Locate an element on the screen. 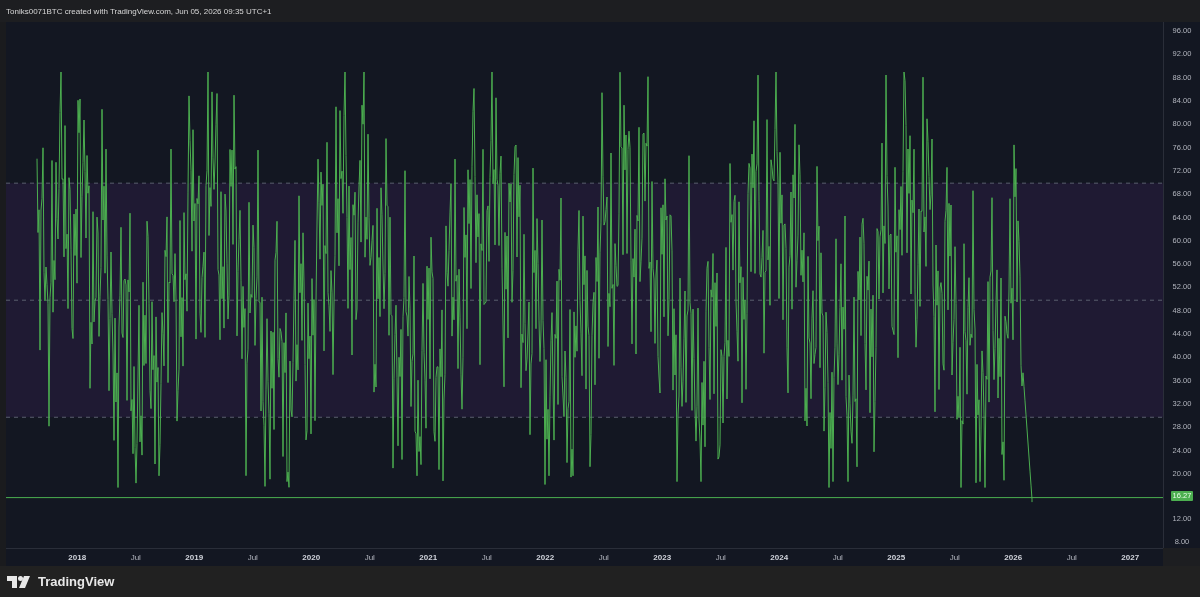  time-axis-label: 2025 is located at coordinates (896, 557).